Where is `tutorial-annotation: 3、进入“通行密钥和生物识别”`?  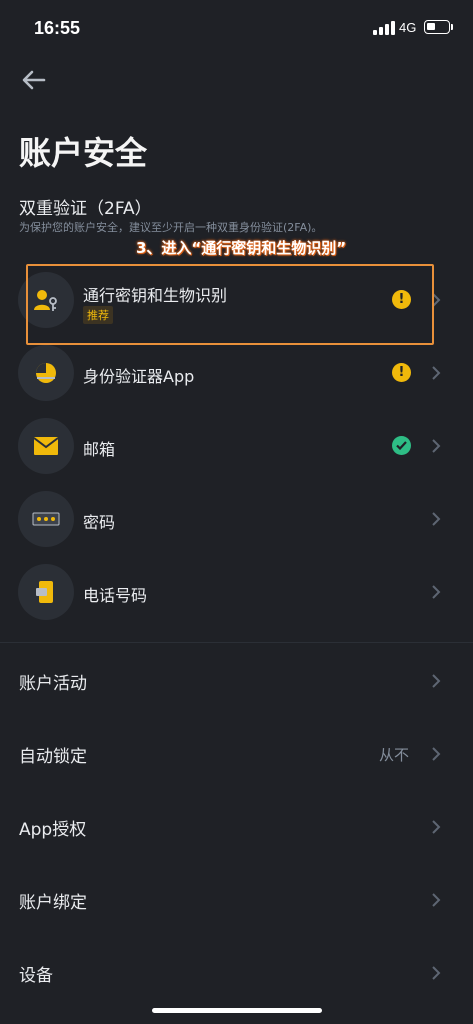
tutorial-annotation: 3、进入“通行密钥和生物识别” is located at coordinates (241, 248).